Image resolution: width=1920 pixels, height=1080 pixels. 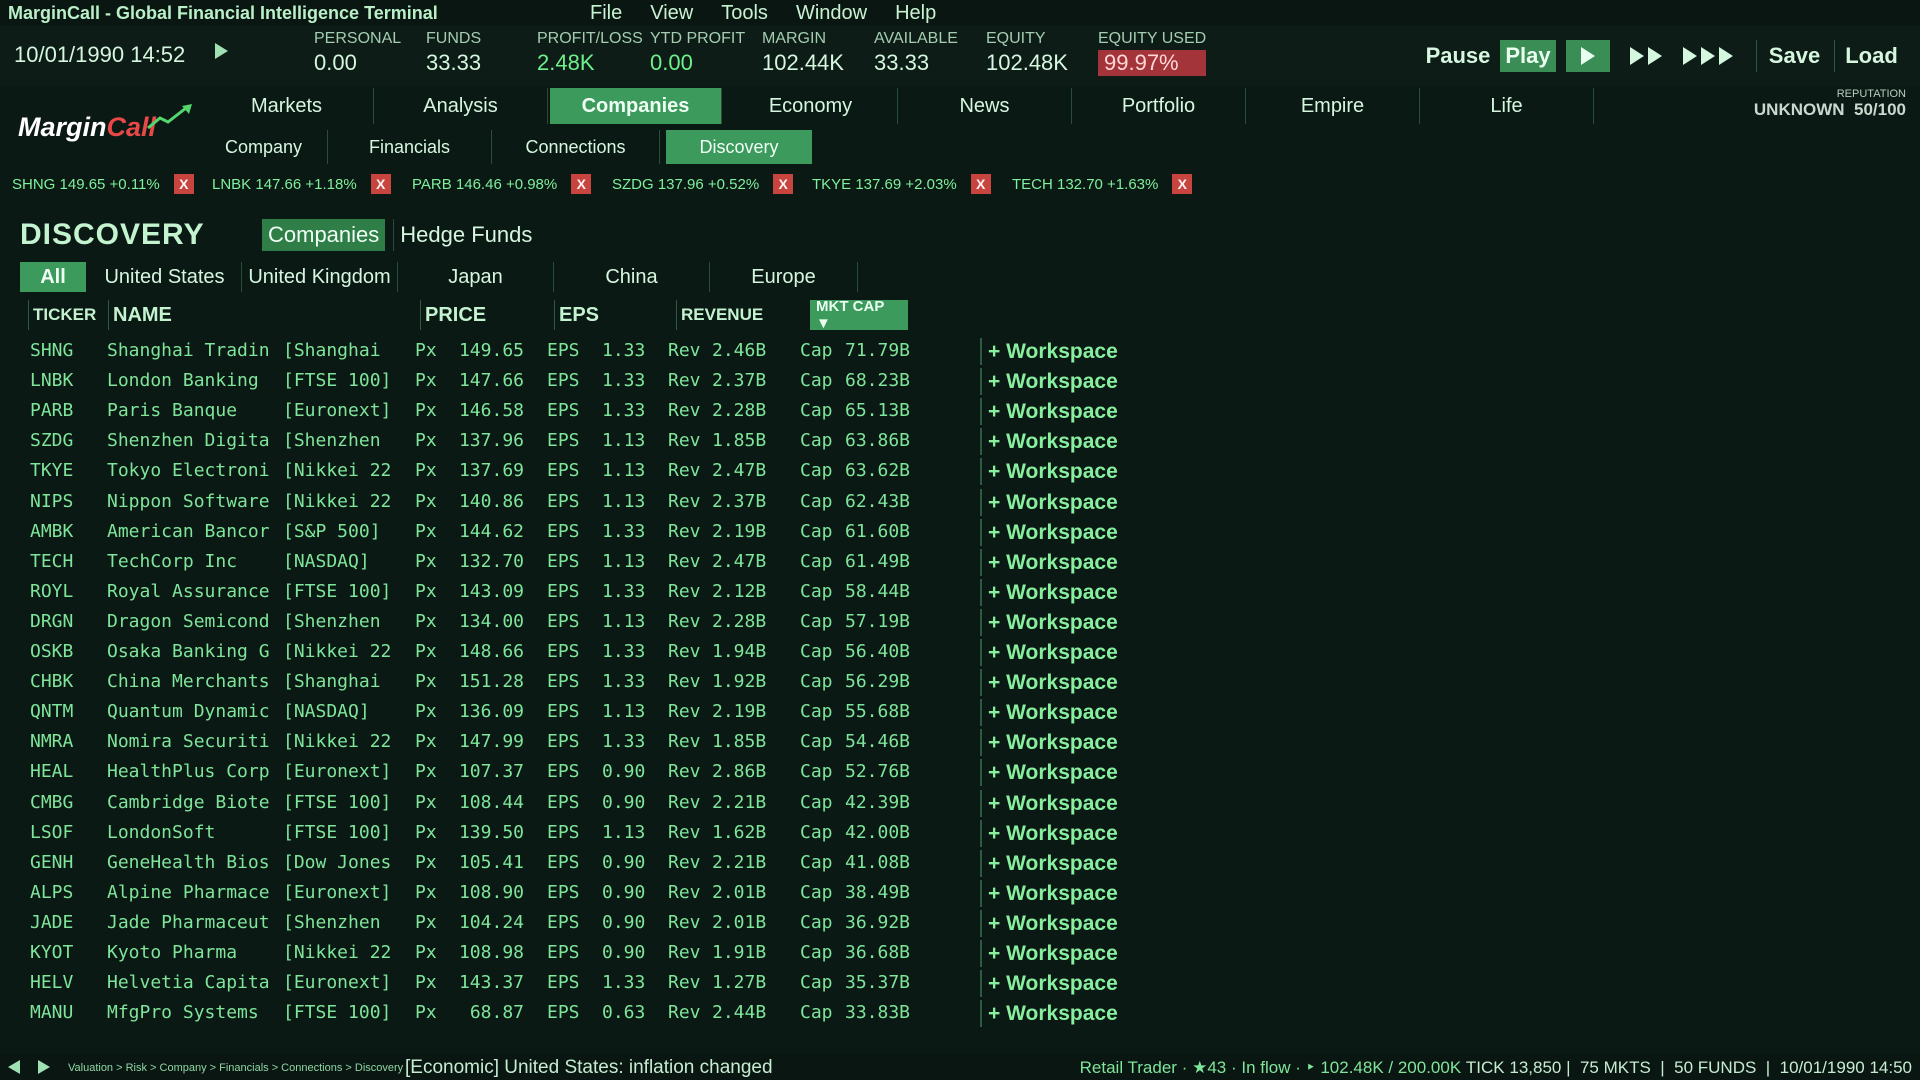 I want to click on tab-news: News, so click(x=985, y=106).